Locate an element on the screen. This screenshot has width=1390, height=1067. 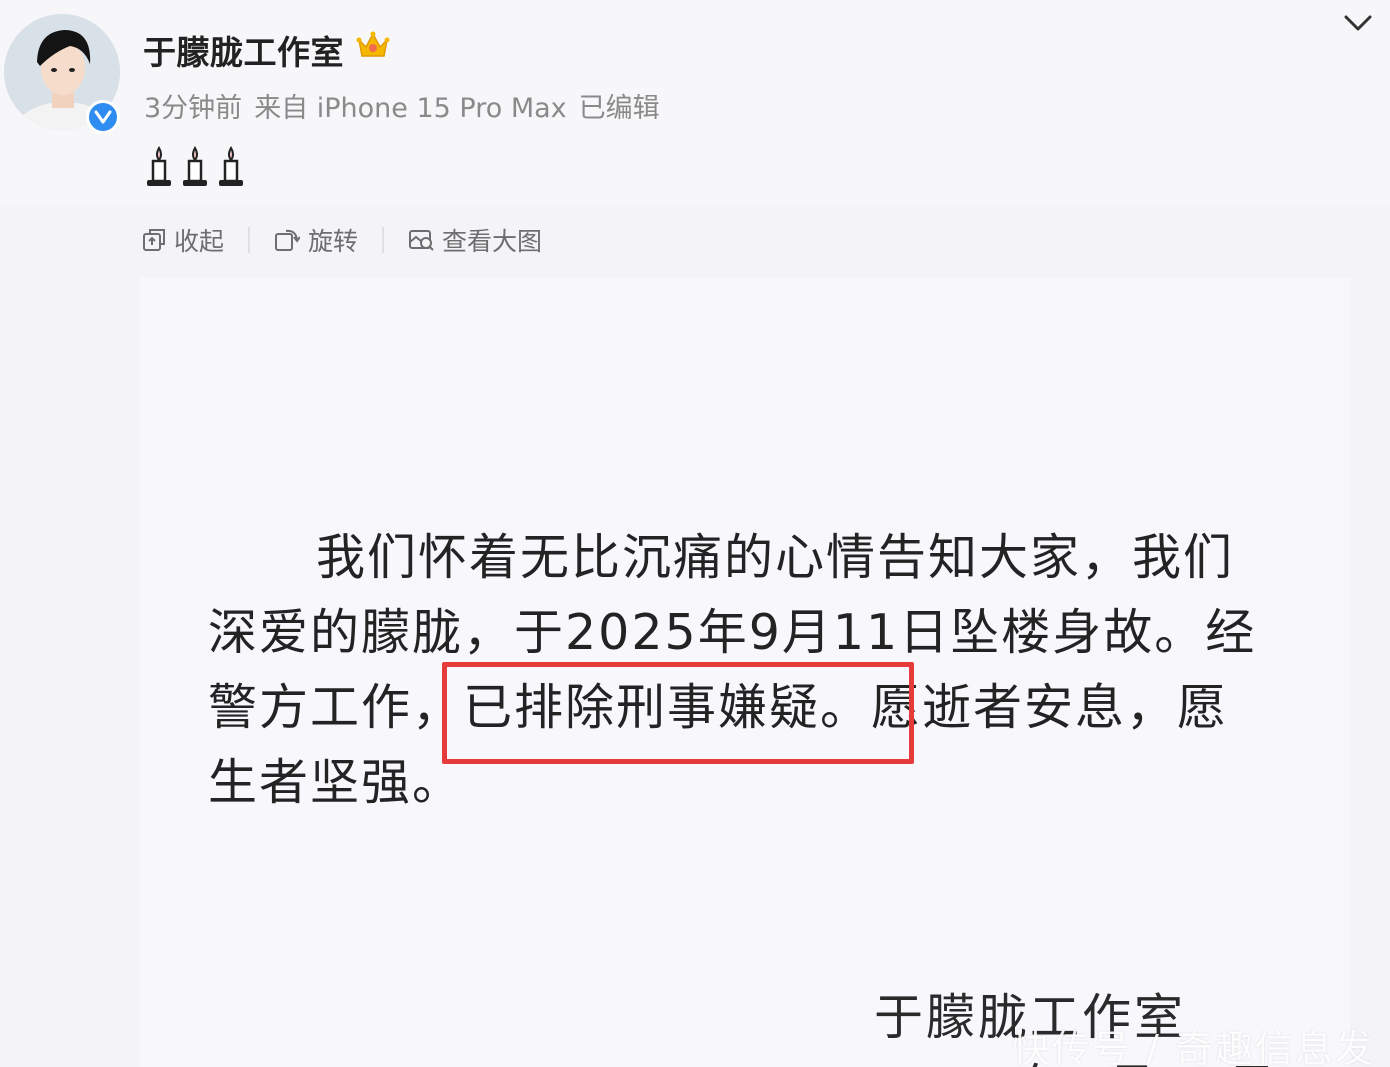
emoji-row is located at coordinates (195, 167).